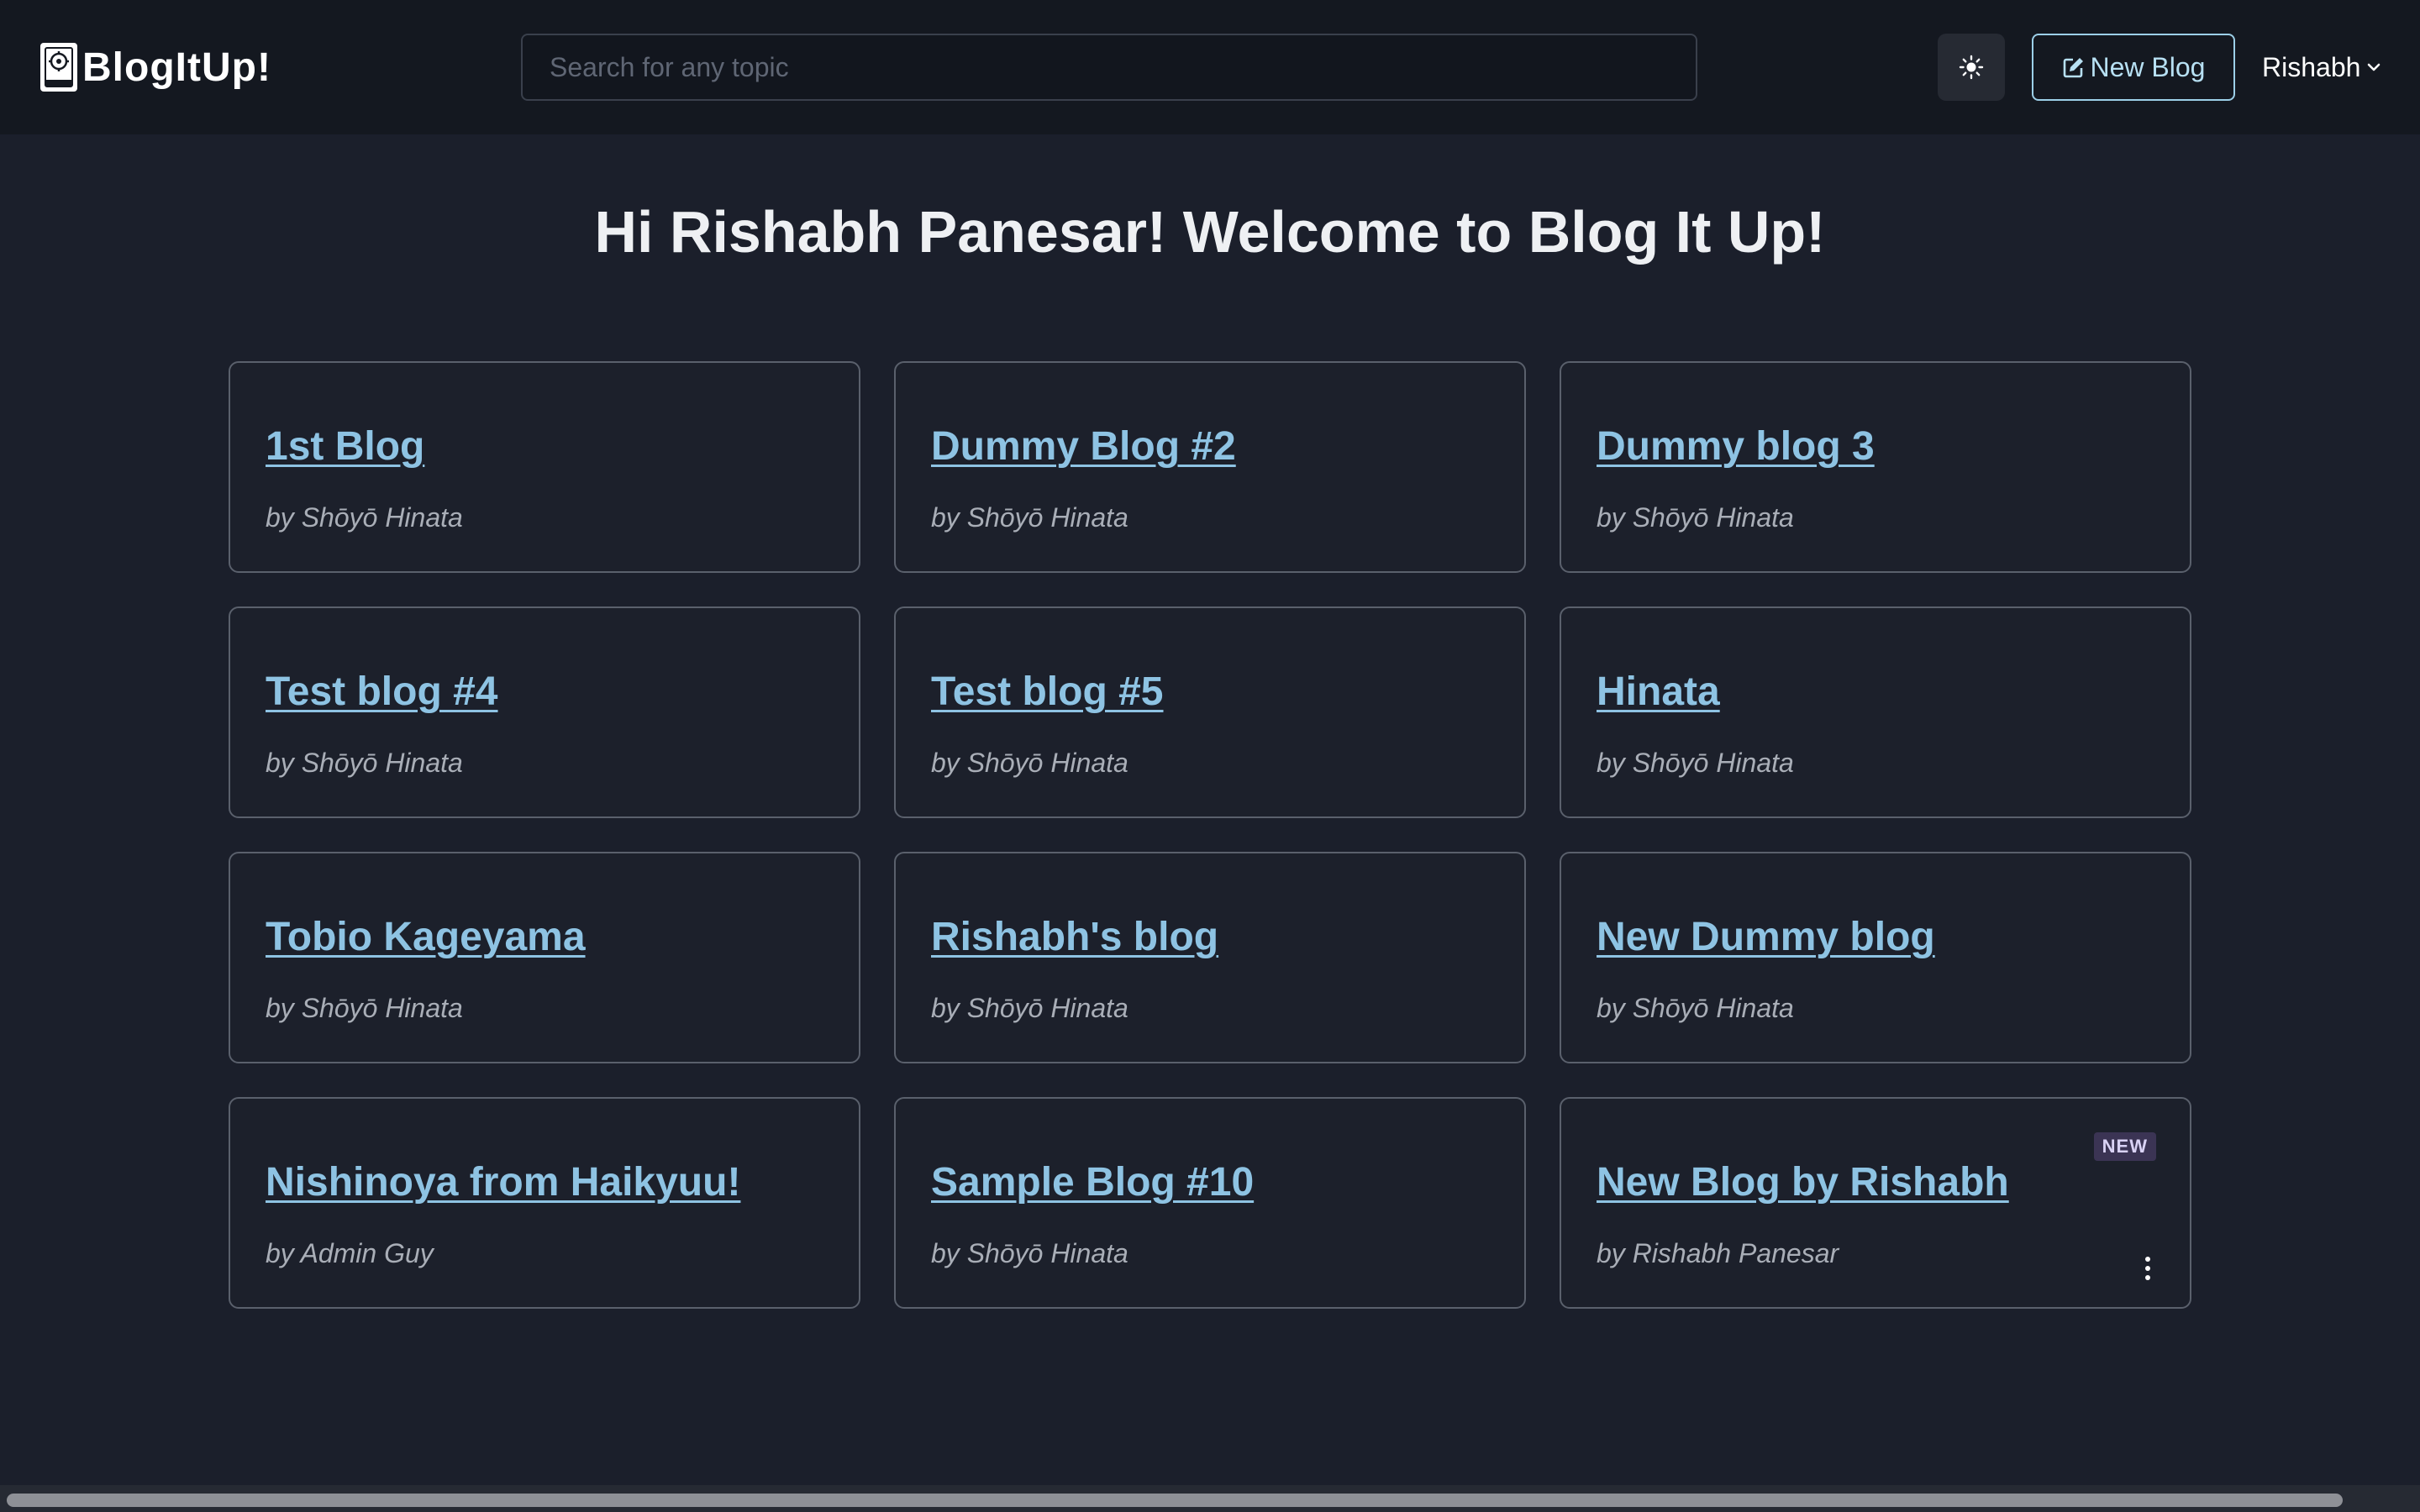 This screenshot has width=2420, height=1512. Describe the element at coordinates (350, 1253) in the screenshot. I see `blog-author: by Admin Guy` at that location.